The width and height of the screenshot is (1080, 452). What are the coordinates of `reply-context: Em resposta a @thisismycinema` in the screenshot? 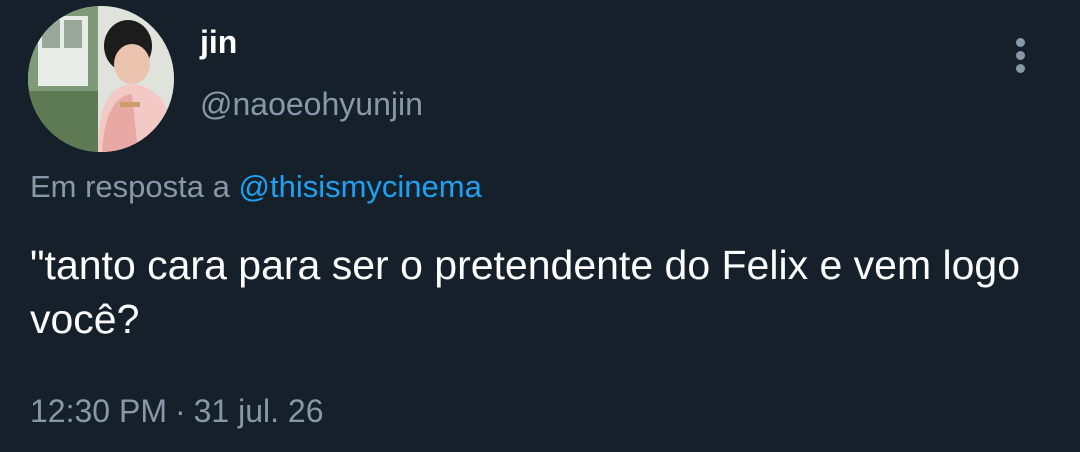 It's located at (256, 187).